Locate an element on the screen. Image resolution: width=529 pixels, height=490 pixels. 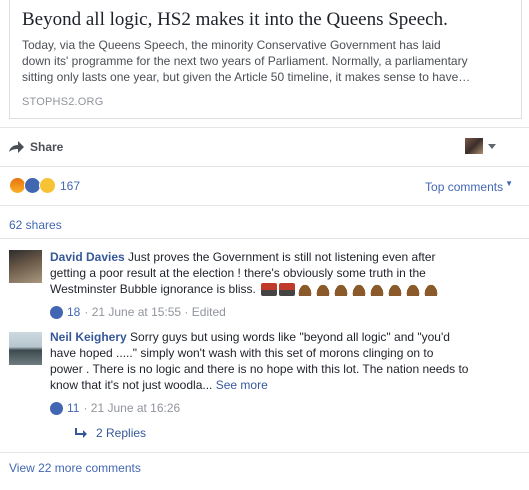
comment-author: David Davies is located at coordinates (87, 257).